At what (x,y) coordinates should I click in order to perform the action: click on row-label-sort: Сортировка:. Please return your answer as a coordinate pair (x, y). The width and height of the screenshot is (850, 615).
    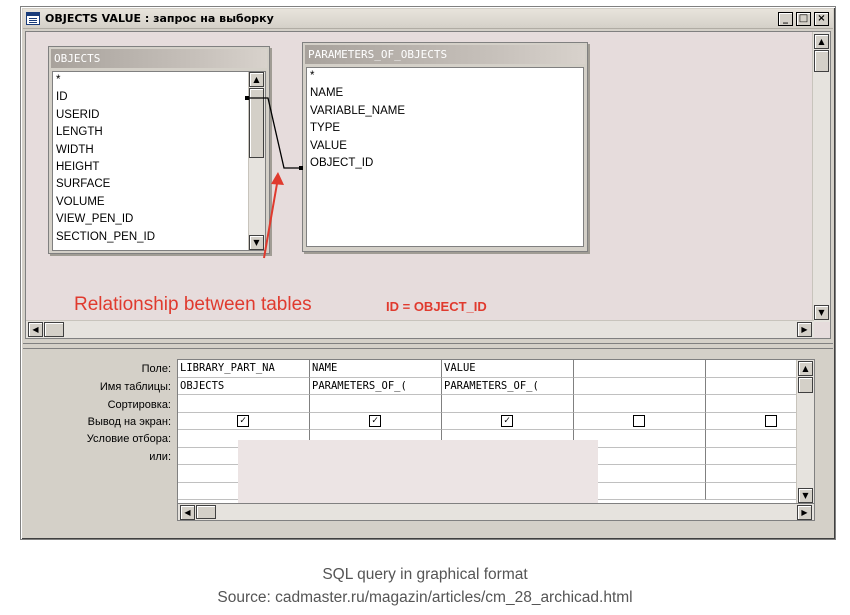
    Looking at the image, I should click on (139, 405).